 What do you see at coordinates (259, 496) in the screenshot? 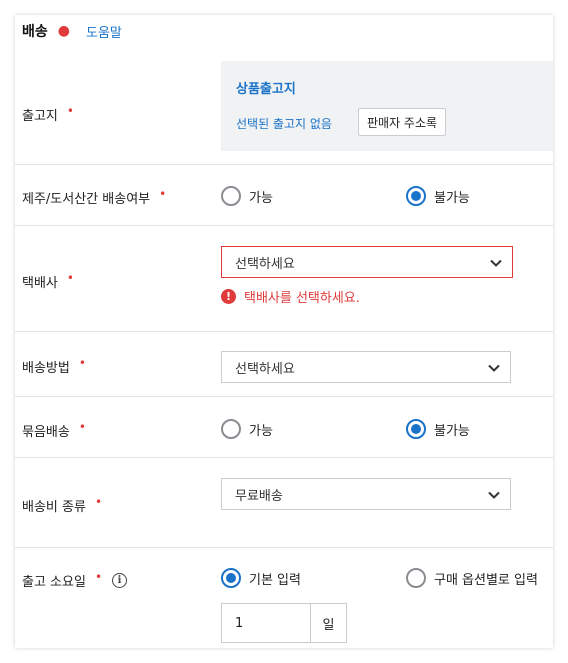
I see `fee-type-select-value: 무료배송` at bounding box center [259, 496].